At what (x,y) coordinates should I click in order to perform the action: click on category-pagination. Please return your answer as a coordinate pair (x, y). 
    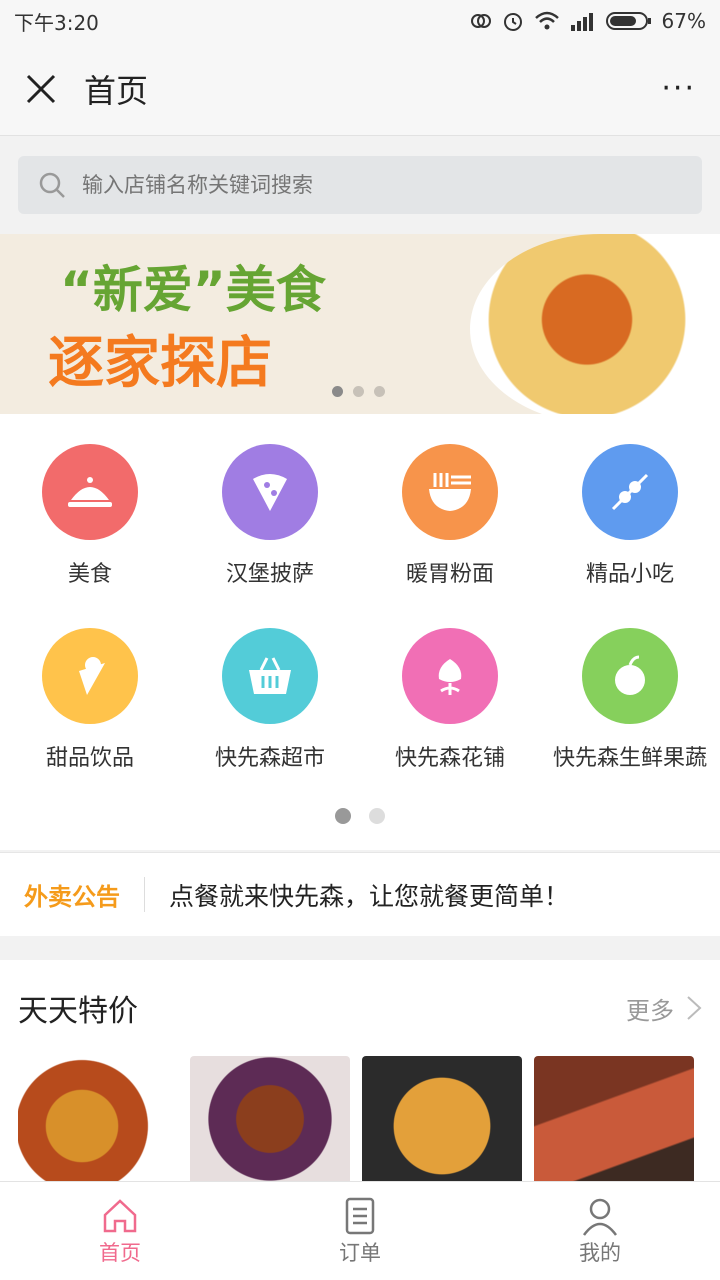
    Looking at the image, I should click on (360, 816).